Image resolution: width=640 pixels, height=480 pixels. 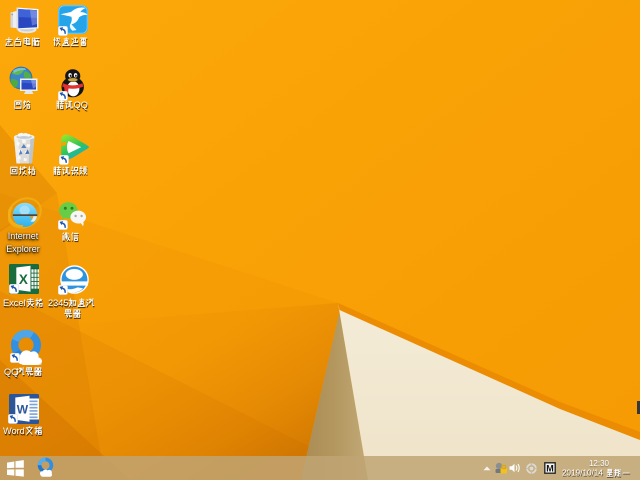 I want to click on svg-text: W, so click(x=23, y=410).